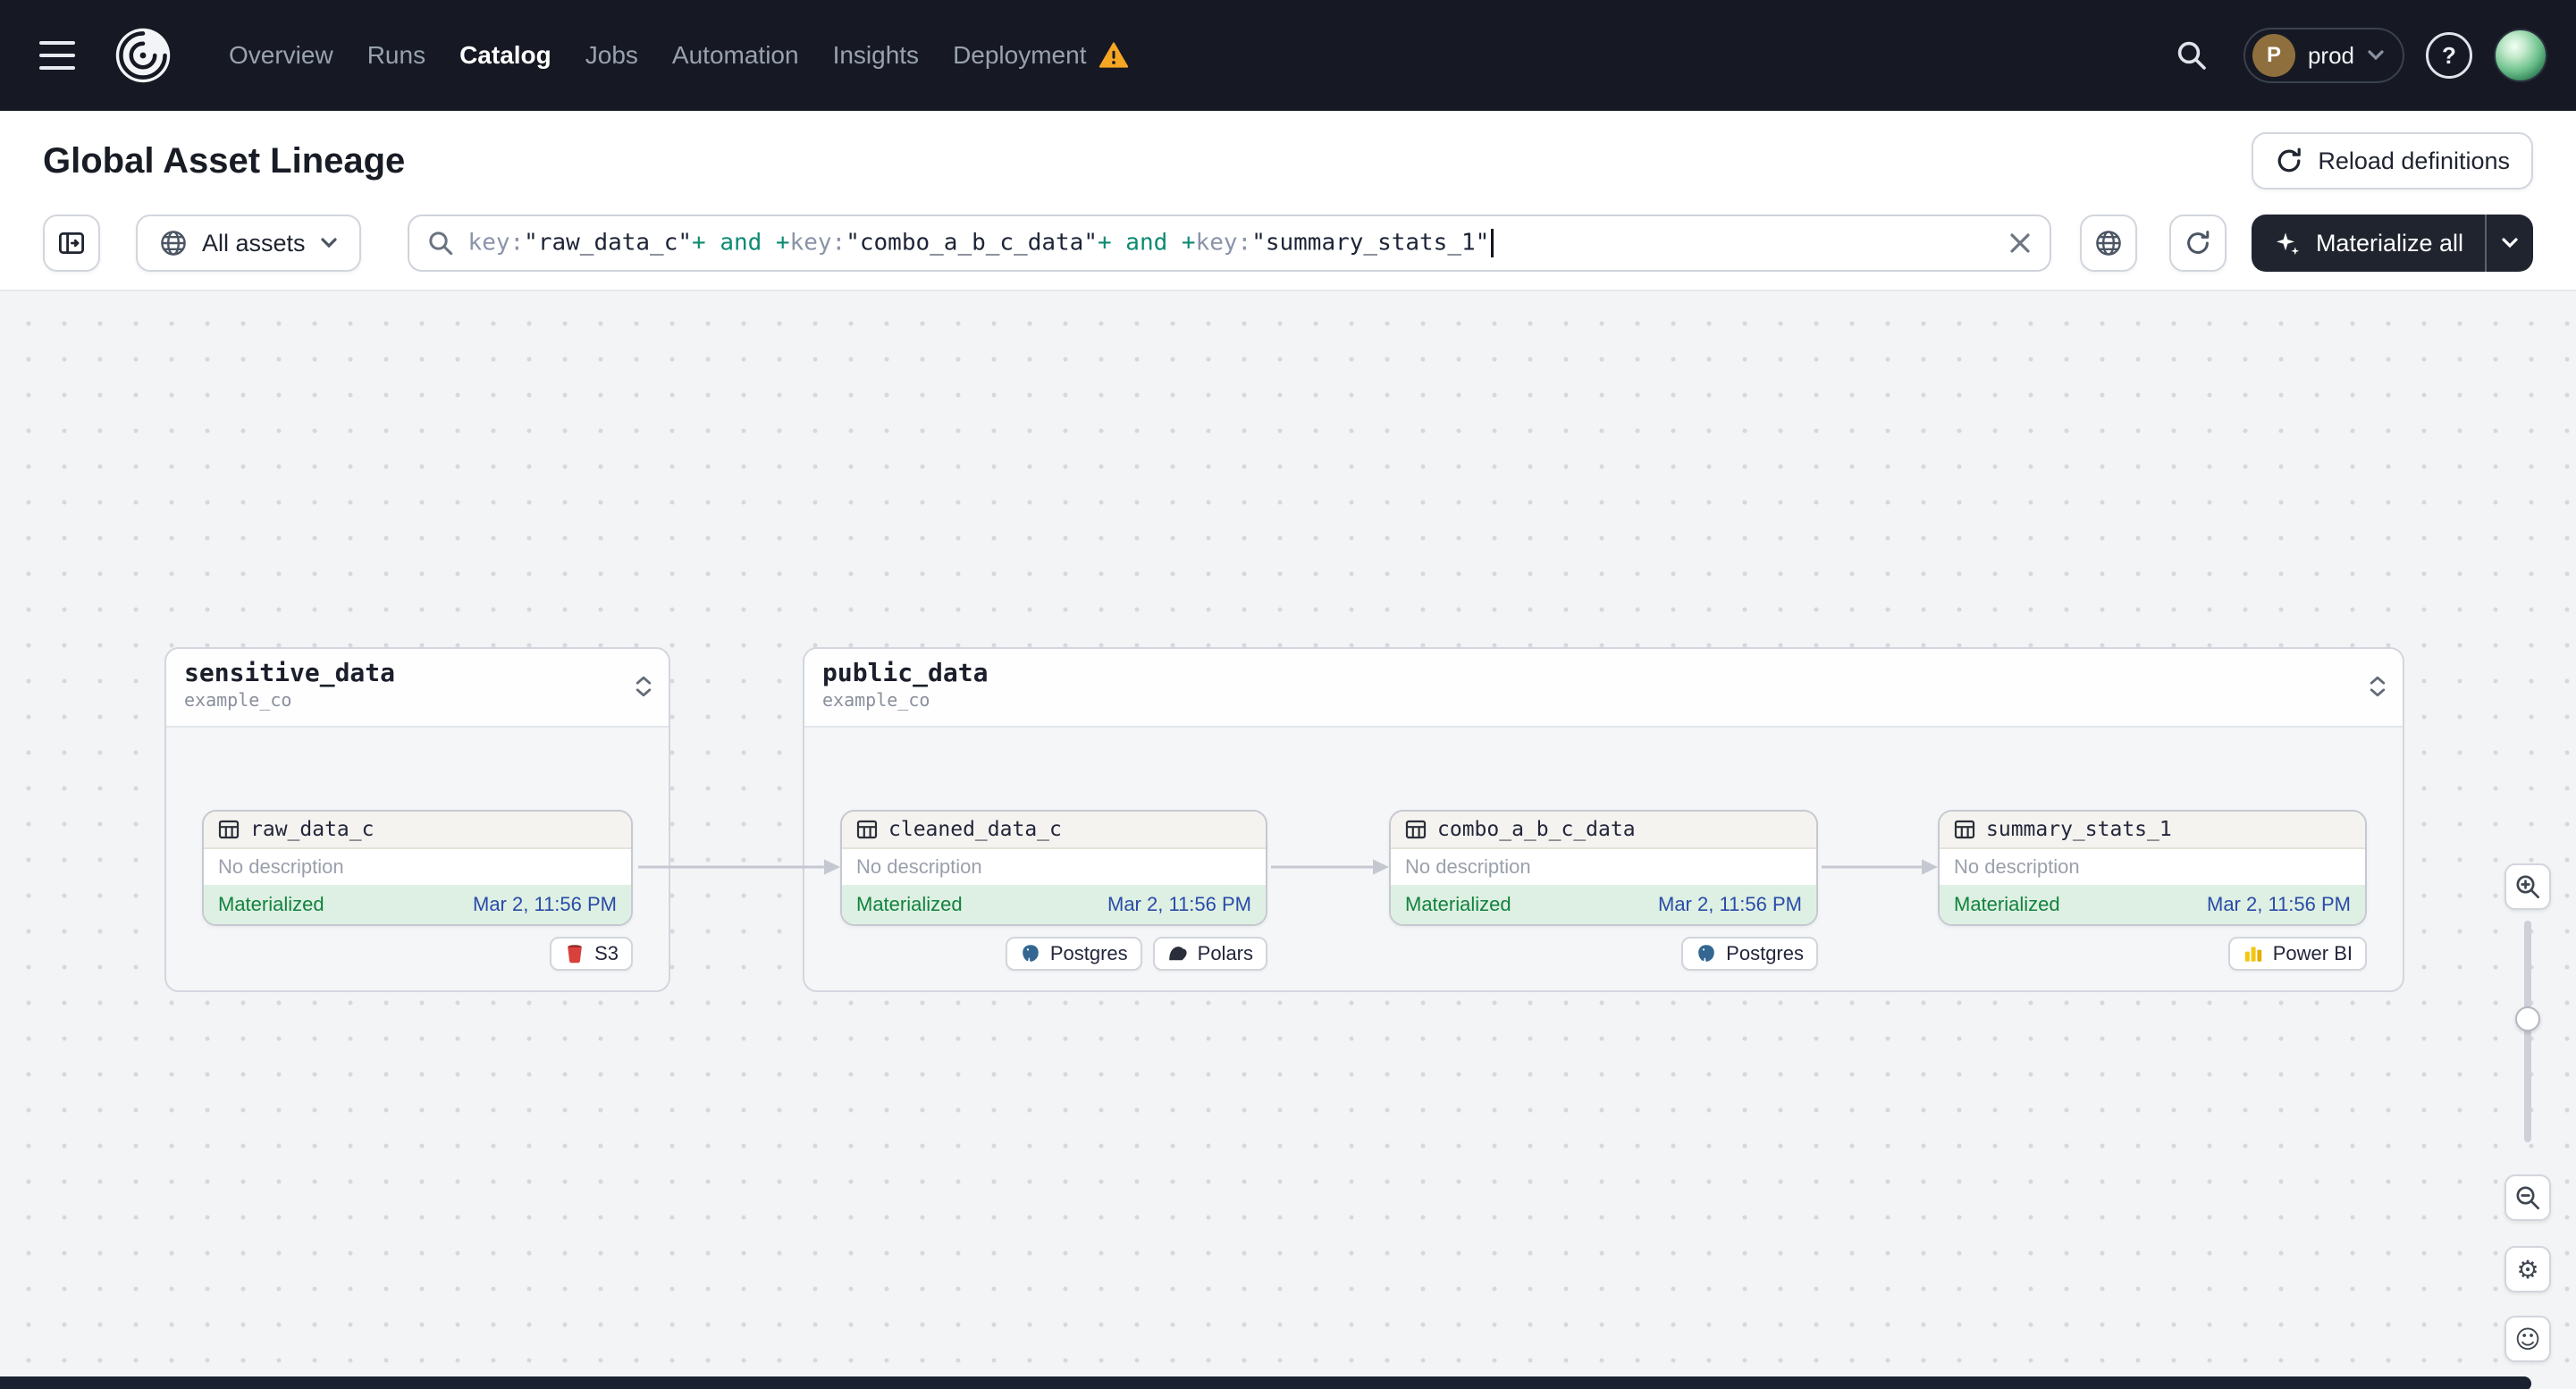 Image resolution: width=2576 pixels, height=1389 pixels. What do you see at coordinates (877, 55) in the screenshot?
I see `nav-item-insights: Insights` at bounding box center [877, 55].